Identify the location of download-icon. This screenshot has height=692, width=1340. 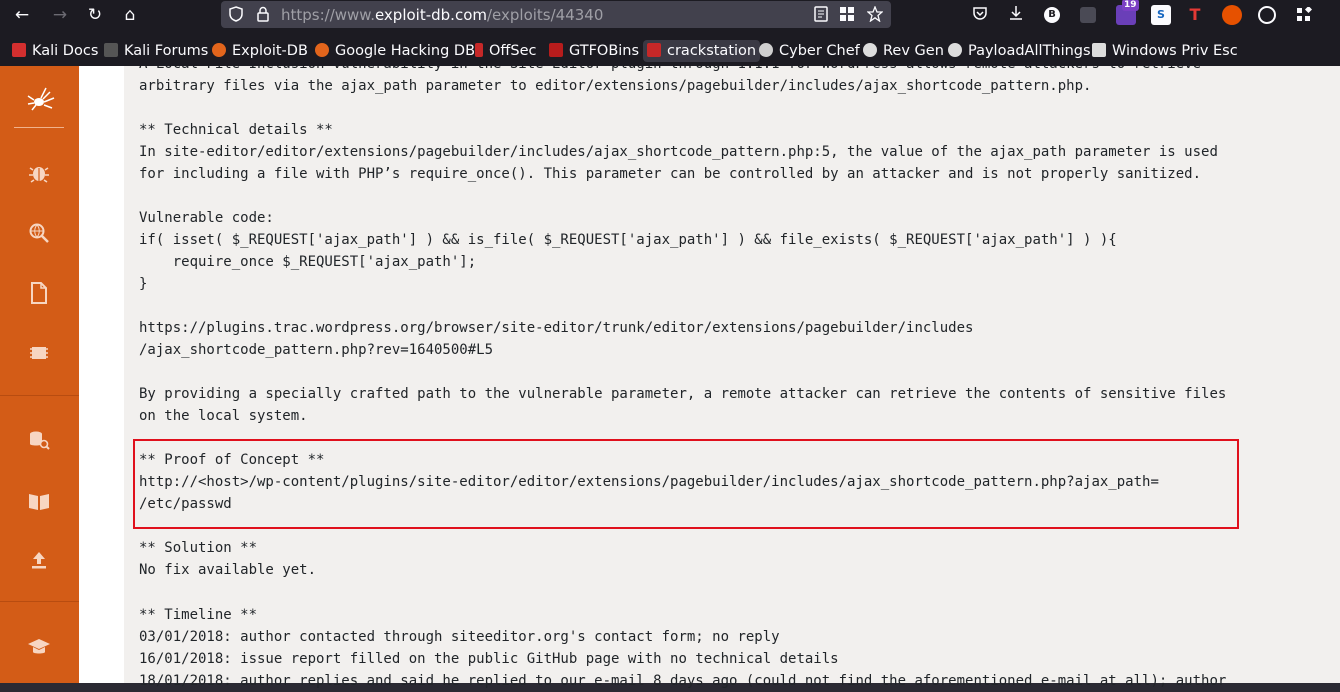
(1016, 13).